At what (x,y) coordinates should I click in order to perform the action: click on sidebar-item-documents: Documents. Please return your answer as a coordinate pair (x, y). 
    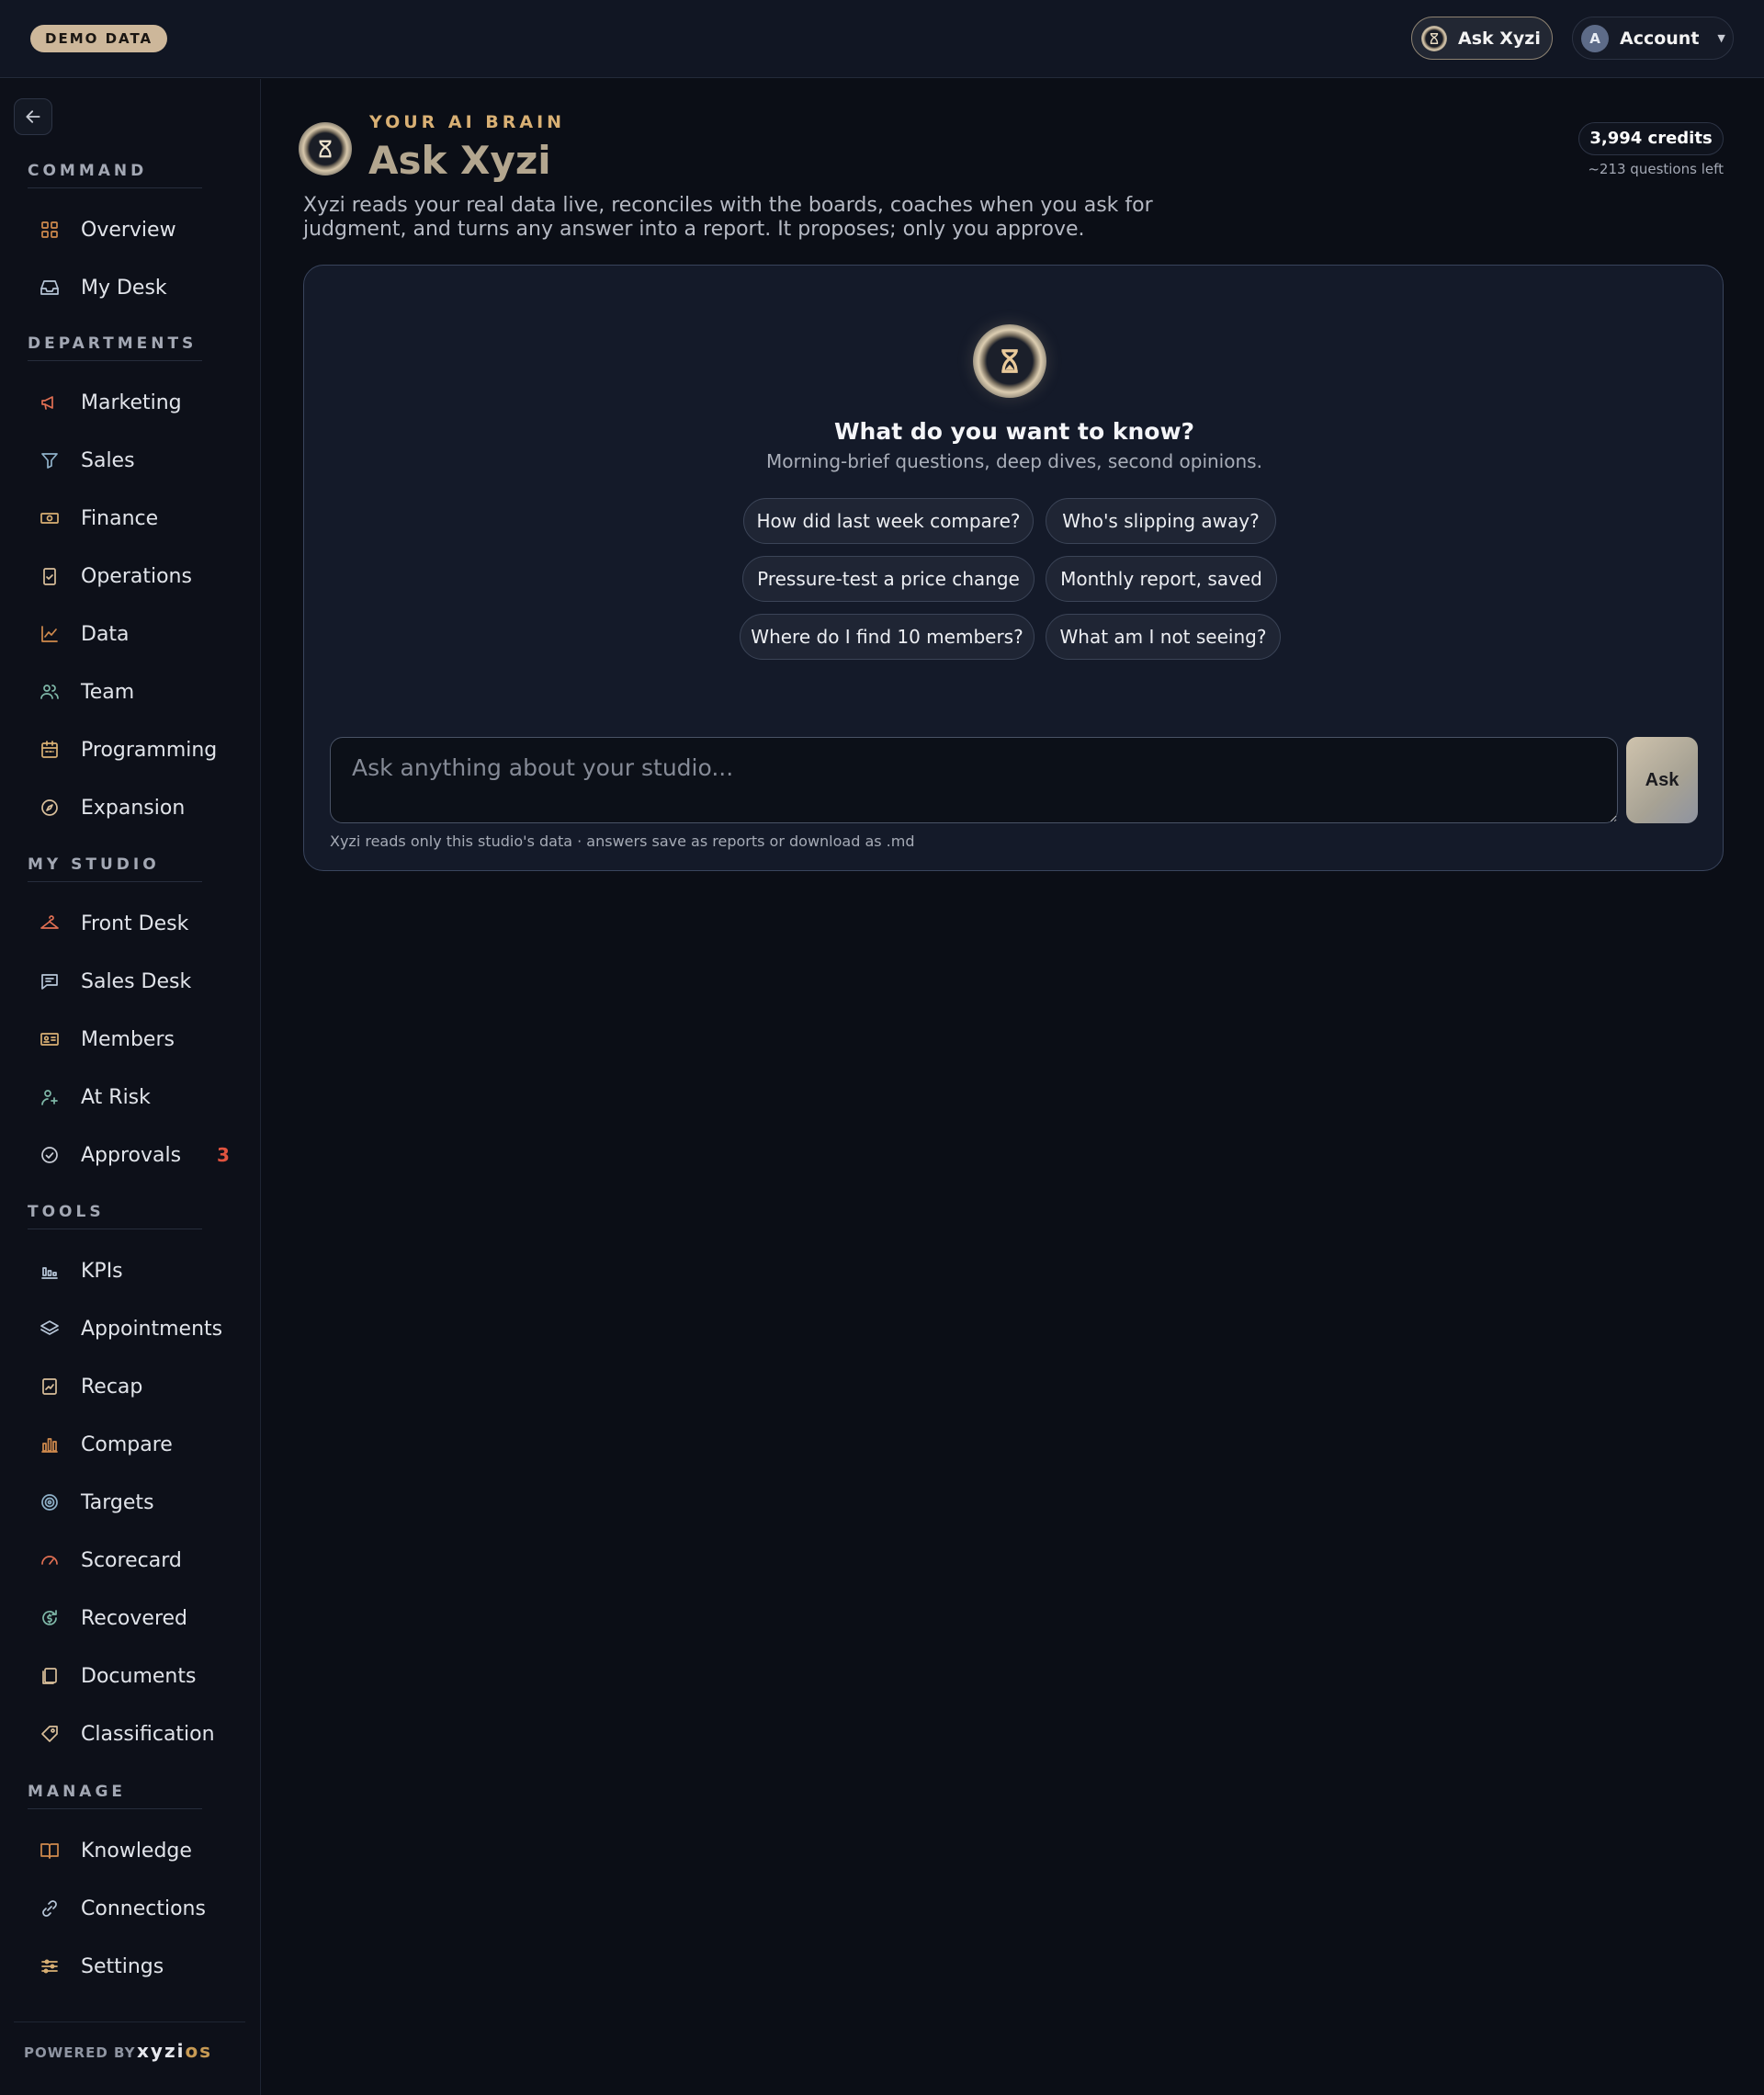
    Looking at the image, I should click on (133, 1676).